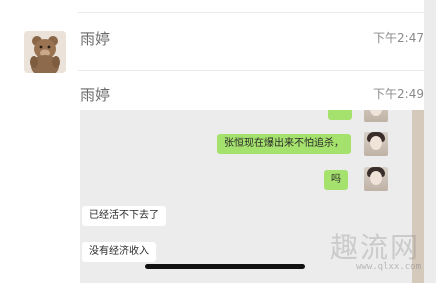  What do you see at coordinates (284, 144) in the screenshot?
I see `outgoing-bubble: 张恒现在爆出来不怕追杀，` at bounding box center [284, 144].